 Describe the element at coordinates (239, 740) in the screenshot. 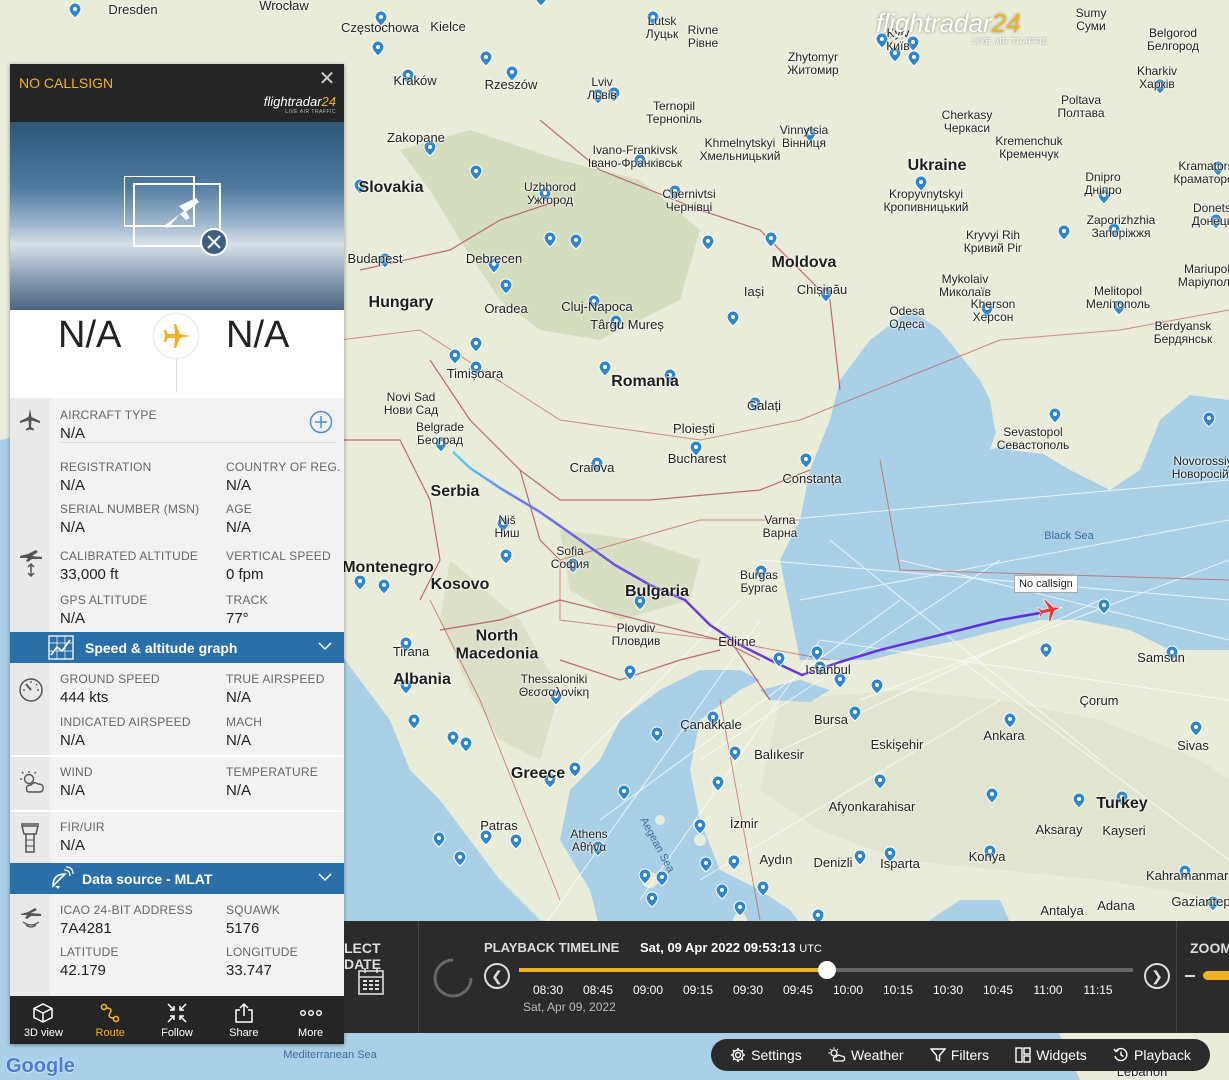

I see `mach-value: N/A` at that location.